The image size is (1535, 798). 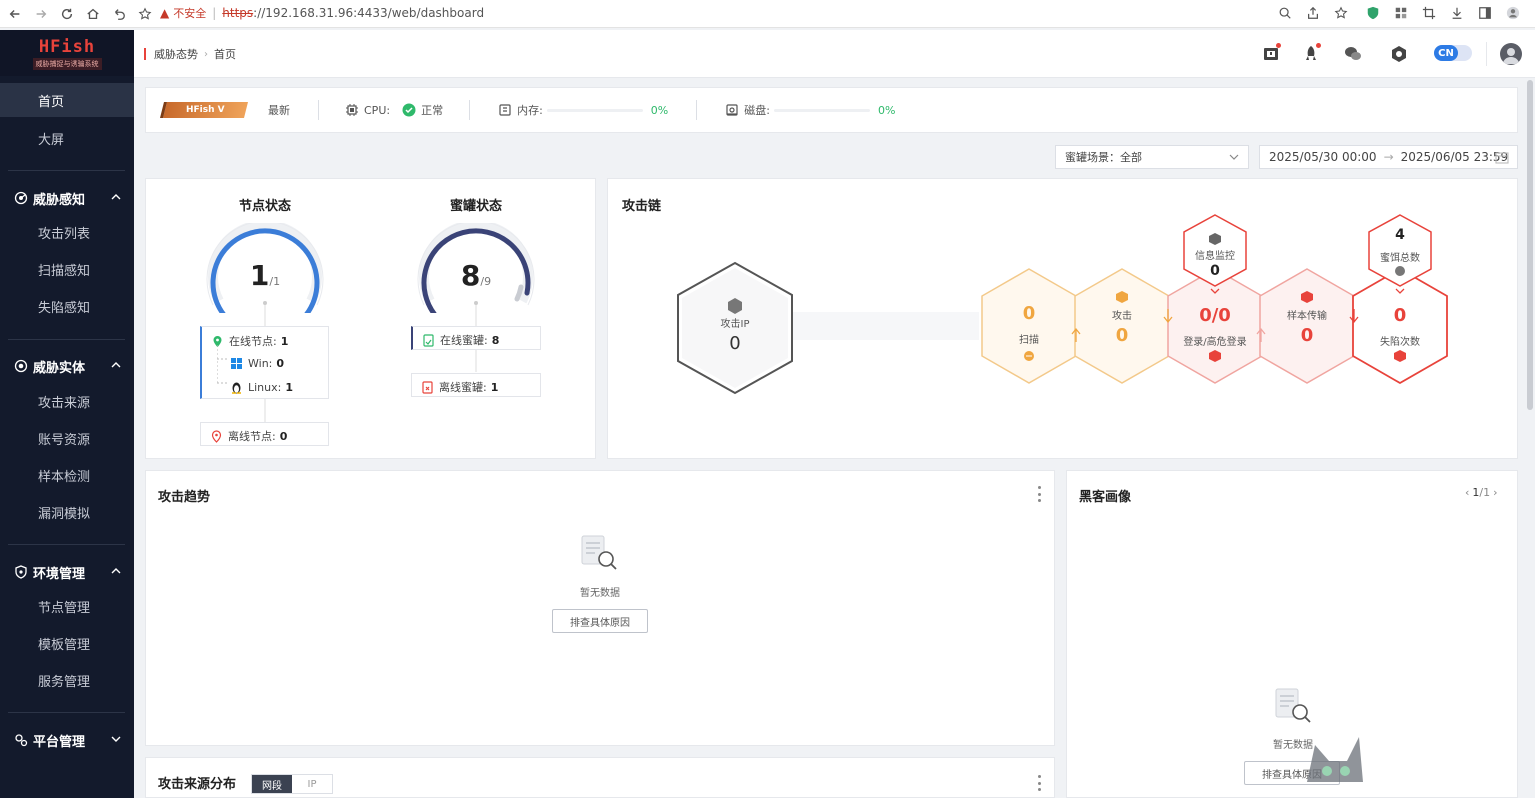 What do you see at coordinates (1335, 759) in the screenshot?
I see `mascot-cat-icon` at bounding box center [1335, 759].